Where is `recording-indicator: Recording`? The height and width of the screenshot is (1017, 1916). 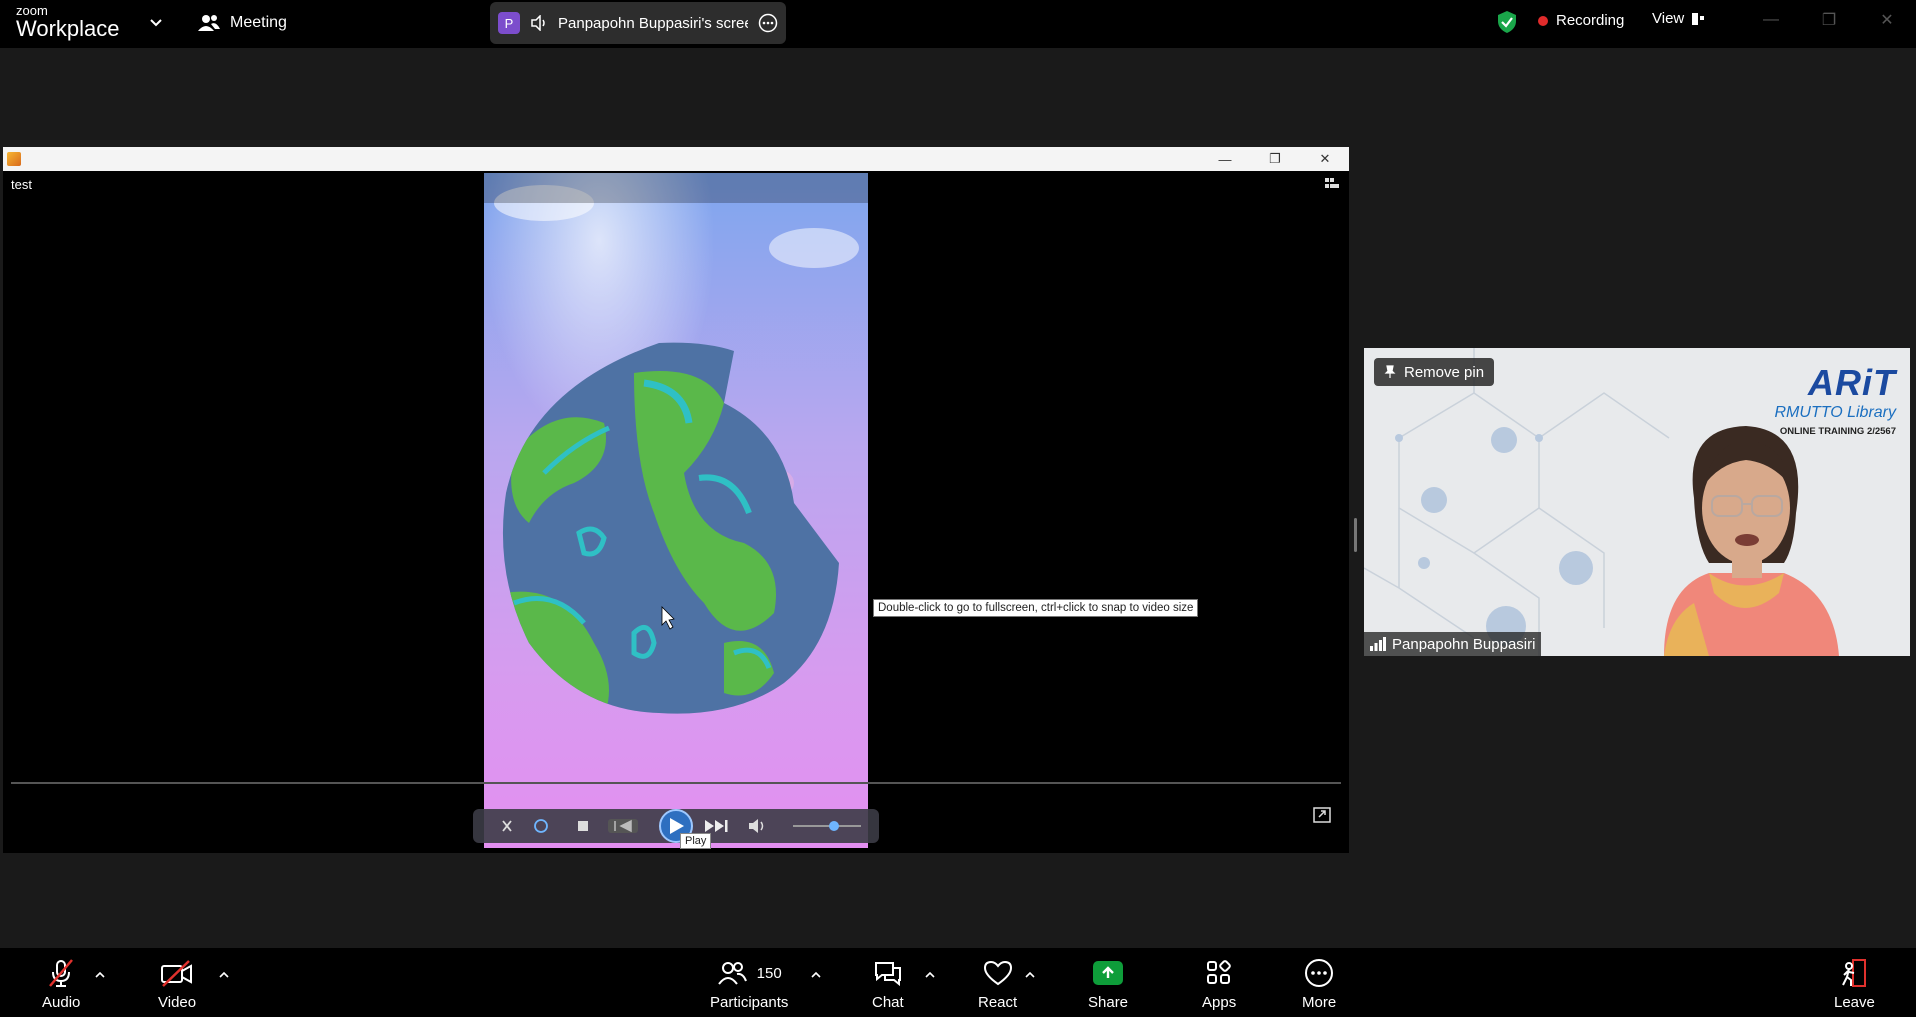
recording-indicator: Recording is located at coordinates (1581, 20).